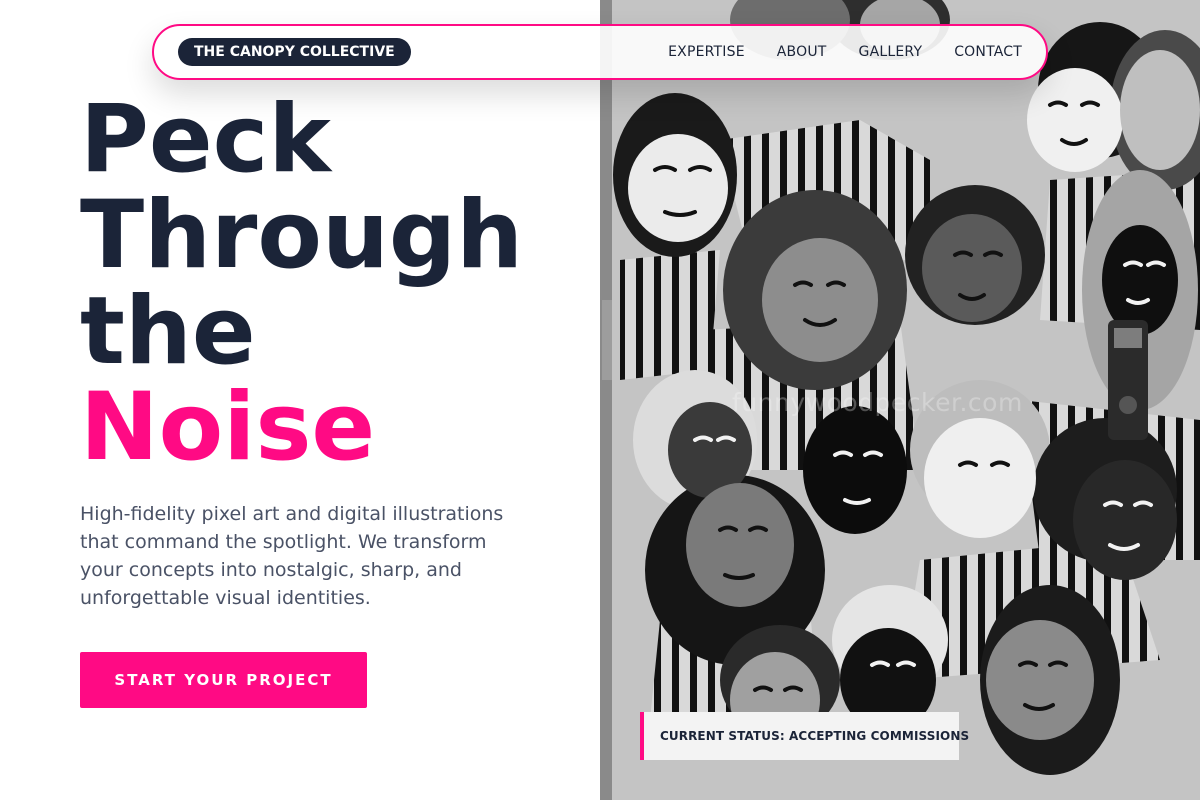  Describe the element at coordinates (877, 402) in the screenshot. I see `watermark-text: funnywoodpecker.com` at that location.